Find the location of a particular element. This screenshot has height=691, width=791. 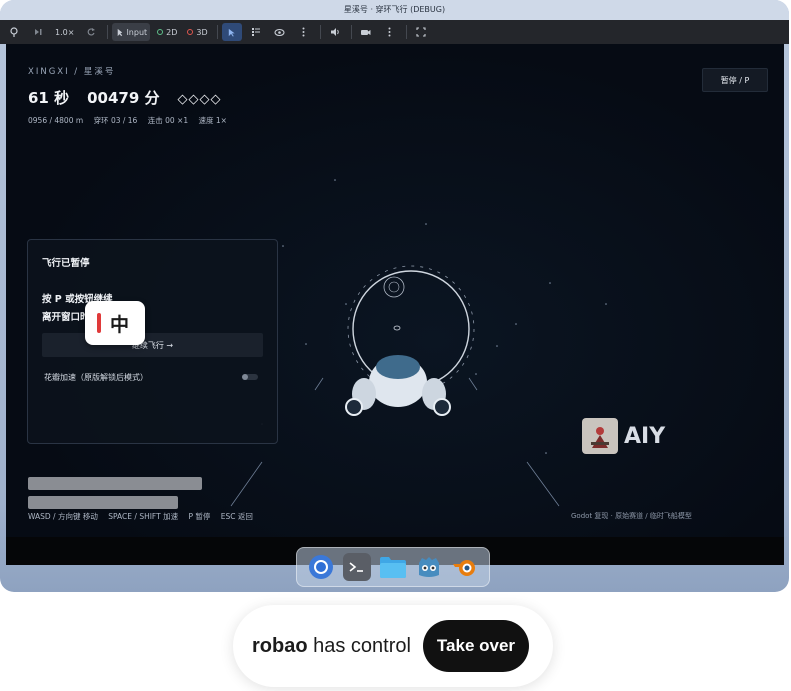

speed-selector: 1.0× is located at coordinates (64, 32).